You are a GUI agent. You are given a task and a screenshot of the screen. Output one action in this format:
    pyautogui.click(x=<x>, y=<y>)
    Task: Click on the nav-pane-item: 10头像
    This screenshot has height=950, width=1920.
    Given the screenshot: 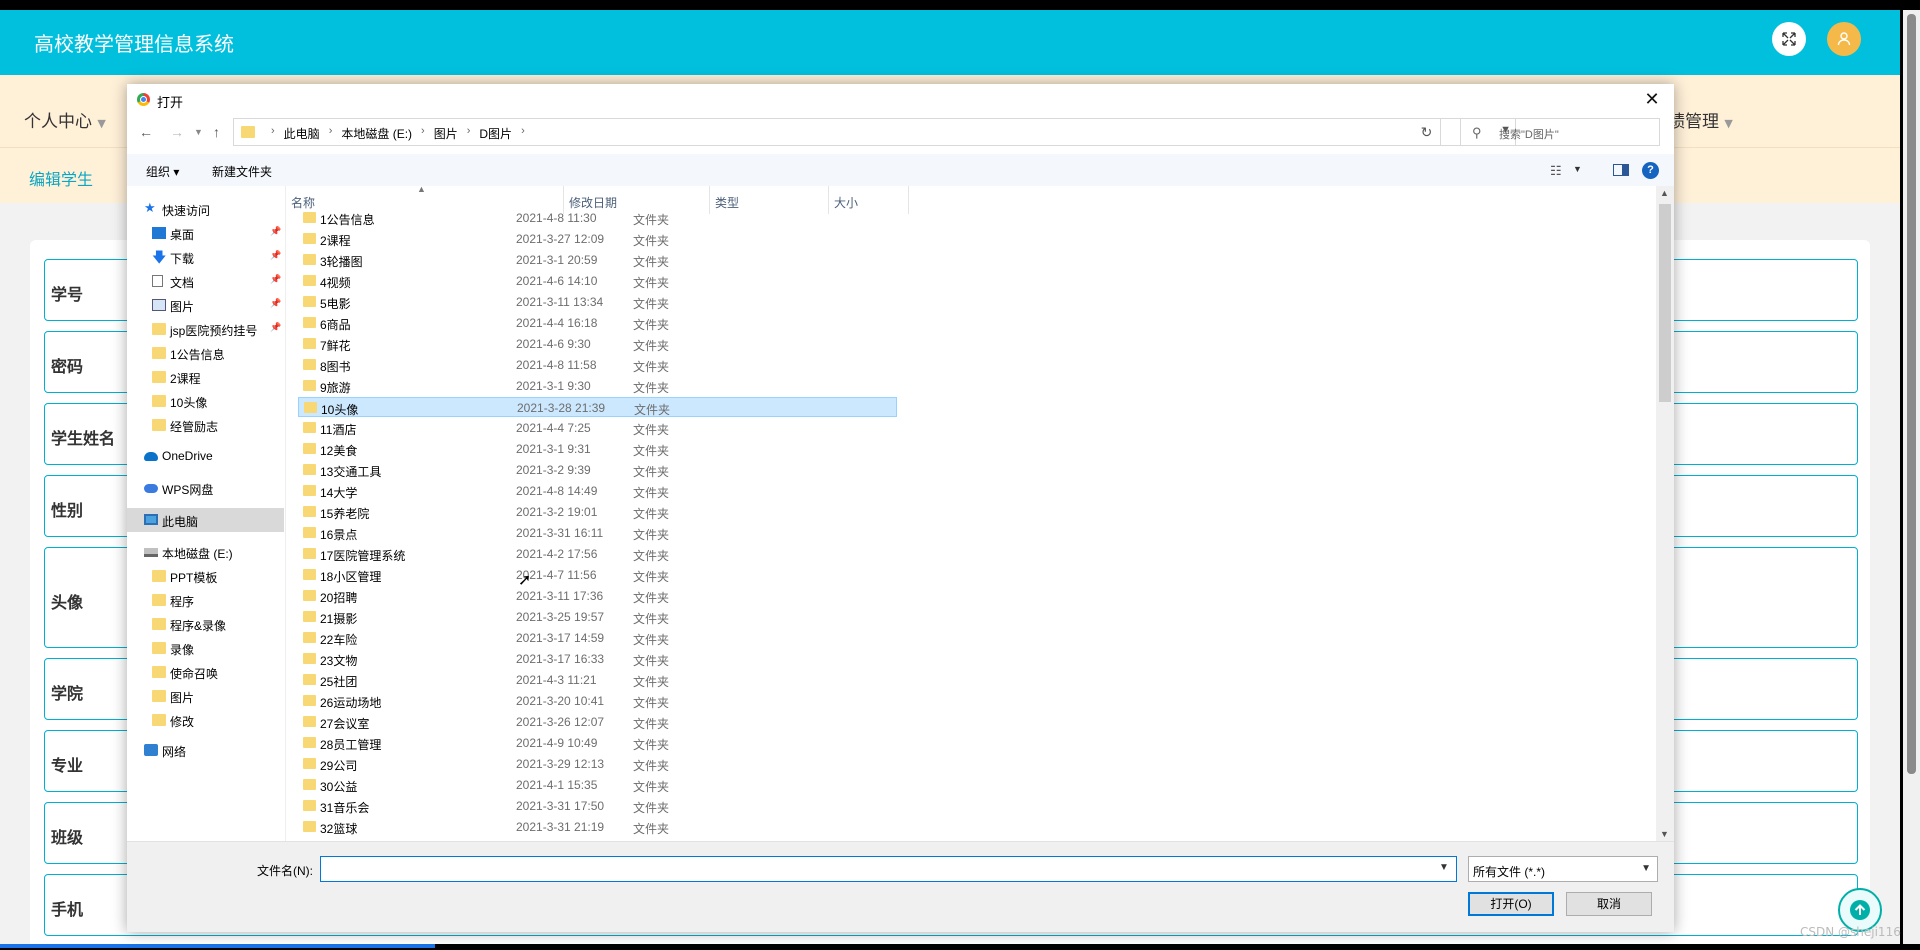 What is the action you would take?
    pyautogui.click(x=205, y=401)
    